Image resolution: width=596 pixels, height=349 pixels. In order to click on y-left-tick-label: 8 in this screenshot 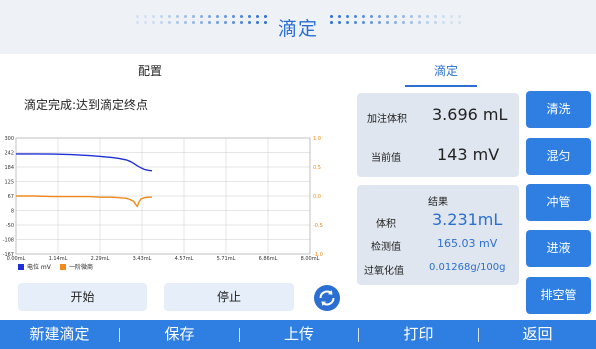, I will do `click(12, 211)`.